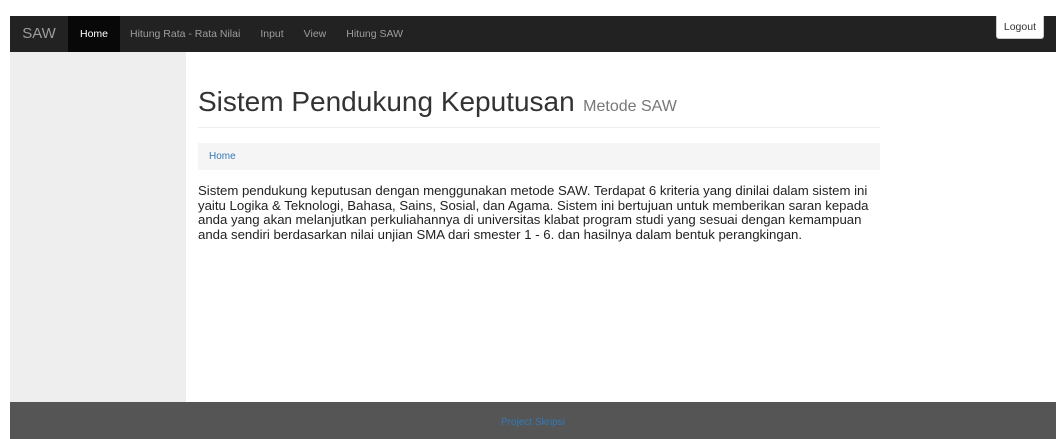 This screenshot has width=1056, height=439. Describe the element at coordinates (315, 34) in the screenshot. I see `nav-link-view: View` at that location.